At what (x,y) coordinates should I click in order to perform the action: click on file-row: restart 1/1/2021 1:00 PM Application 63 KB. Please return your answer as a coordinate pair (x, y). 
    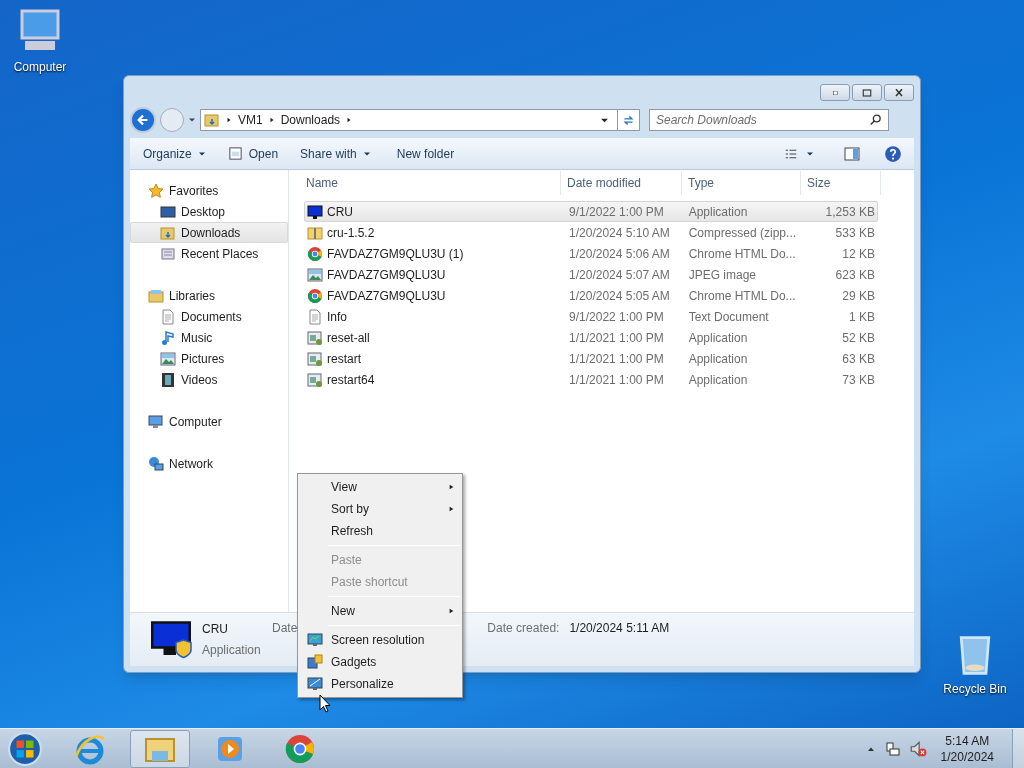
    Looking at the image, I should click on (591, 358).